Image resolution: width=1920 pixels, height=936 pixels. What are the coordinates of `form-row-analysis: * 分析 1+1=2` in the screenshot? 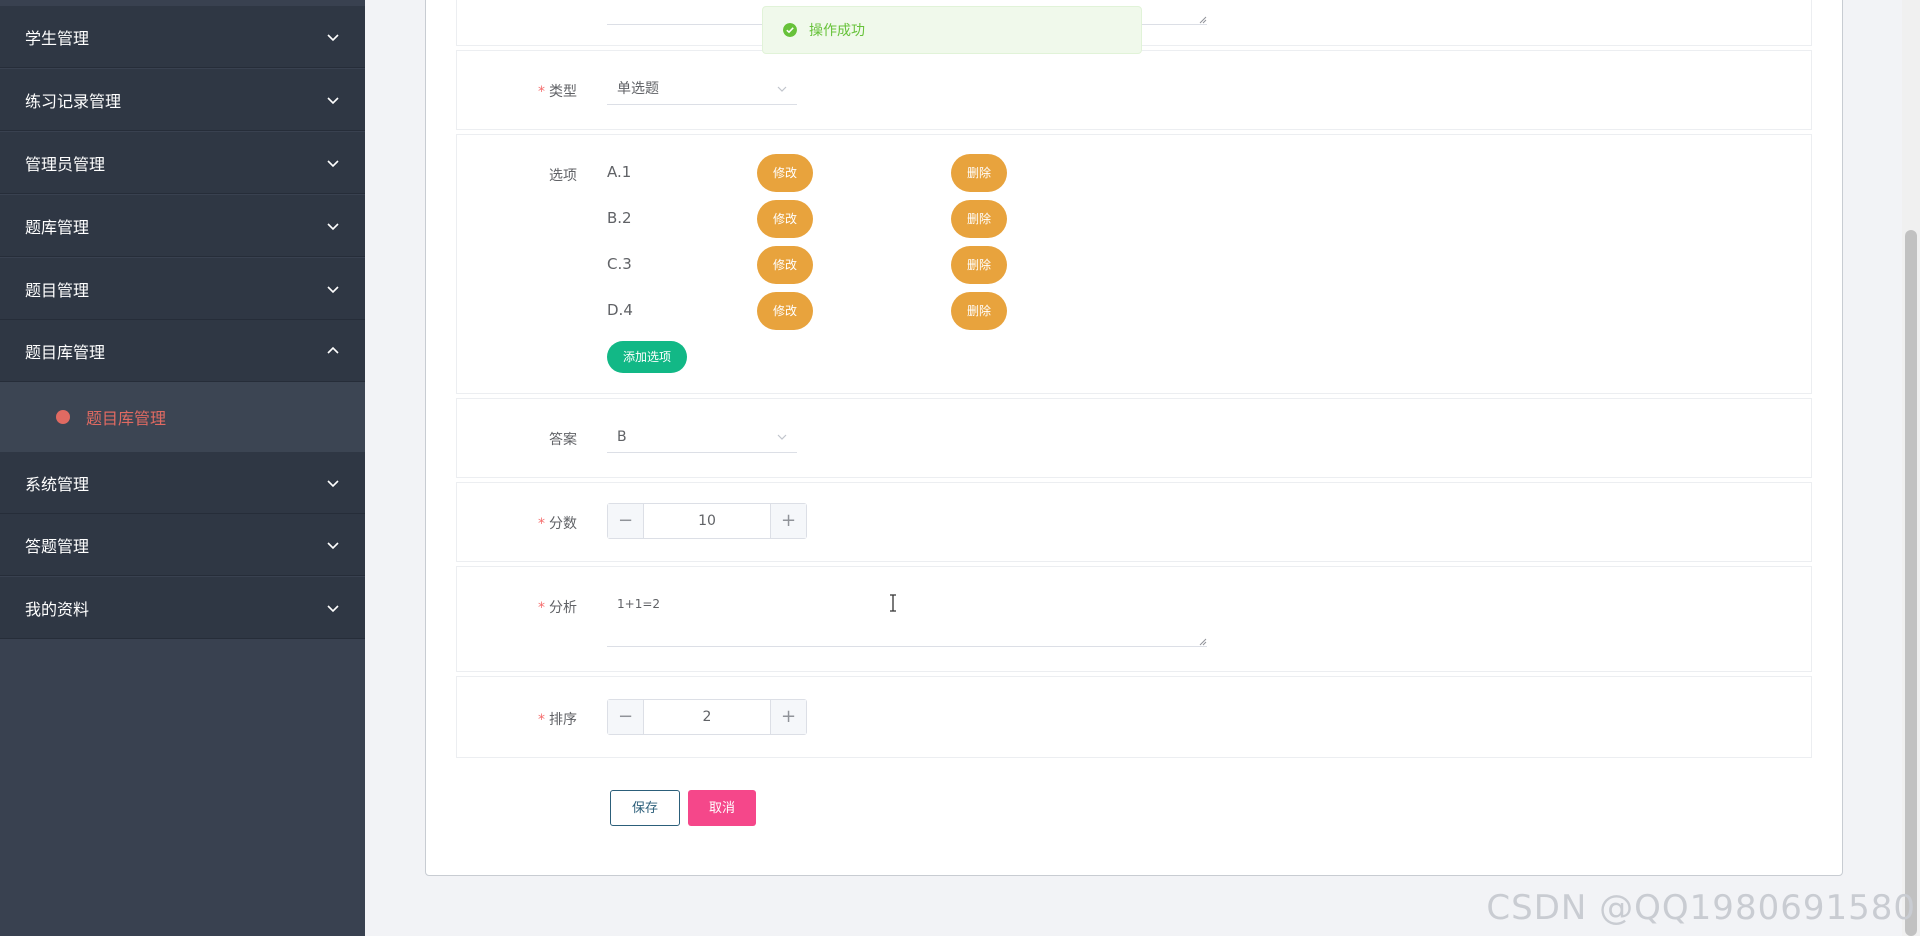 It's located at (1134, 619).